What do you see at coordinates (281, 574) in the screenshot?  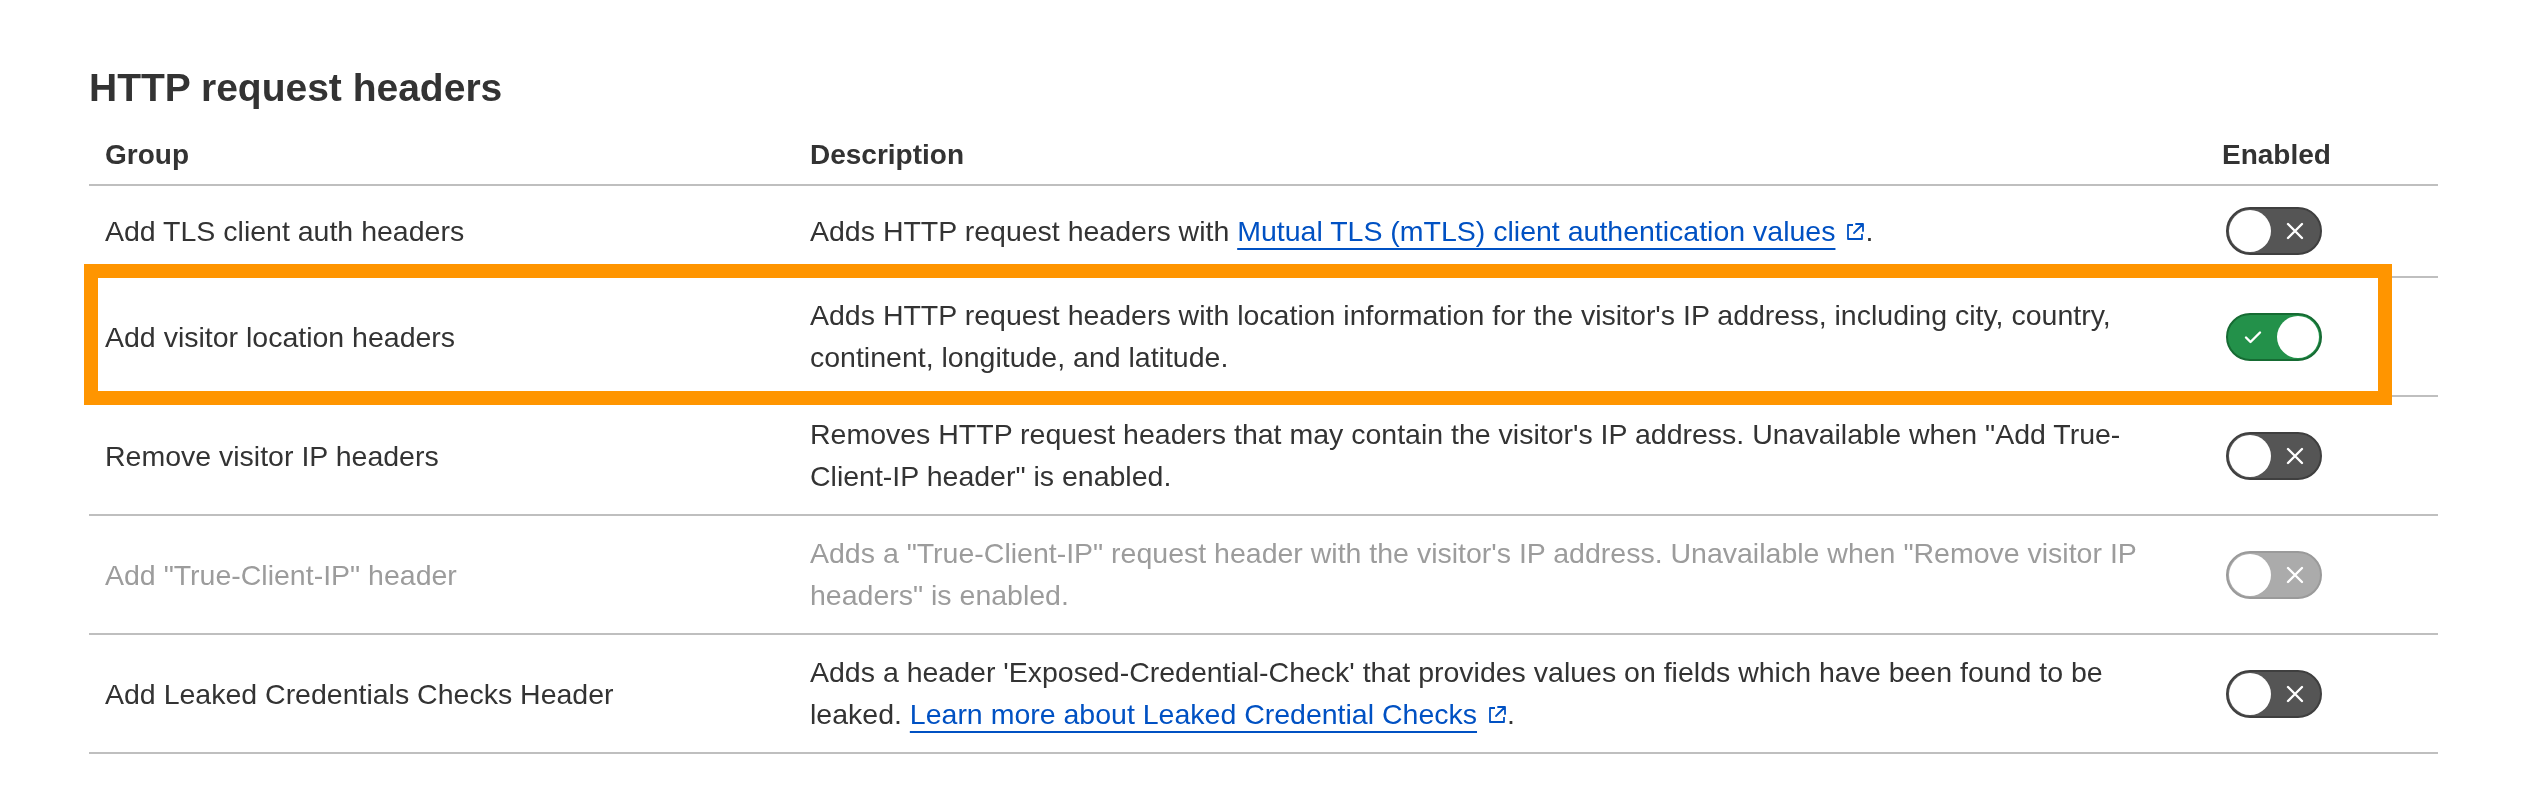 I see `group-name: Add "True-Client-IP" header` at bounding box center [281, 574].